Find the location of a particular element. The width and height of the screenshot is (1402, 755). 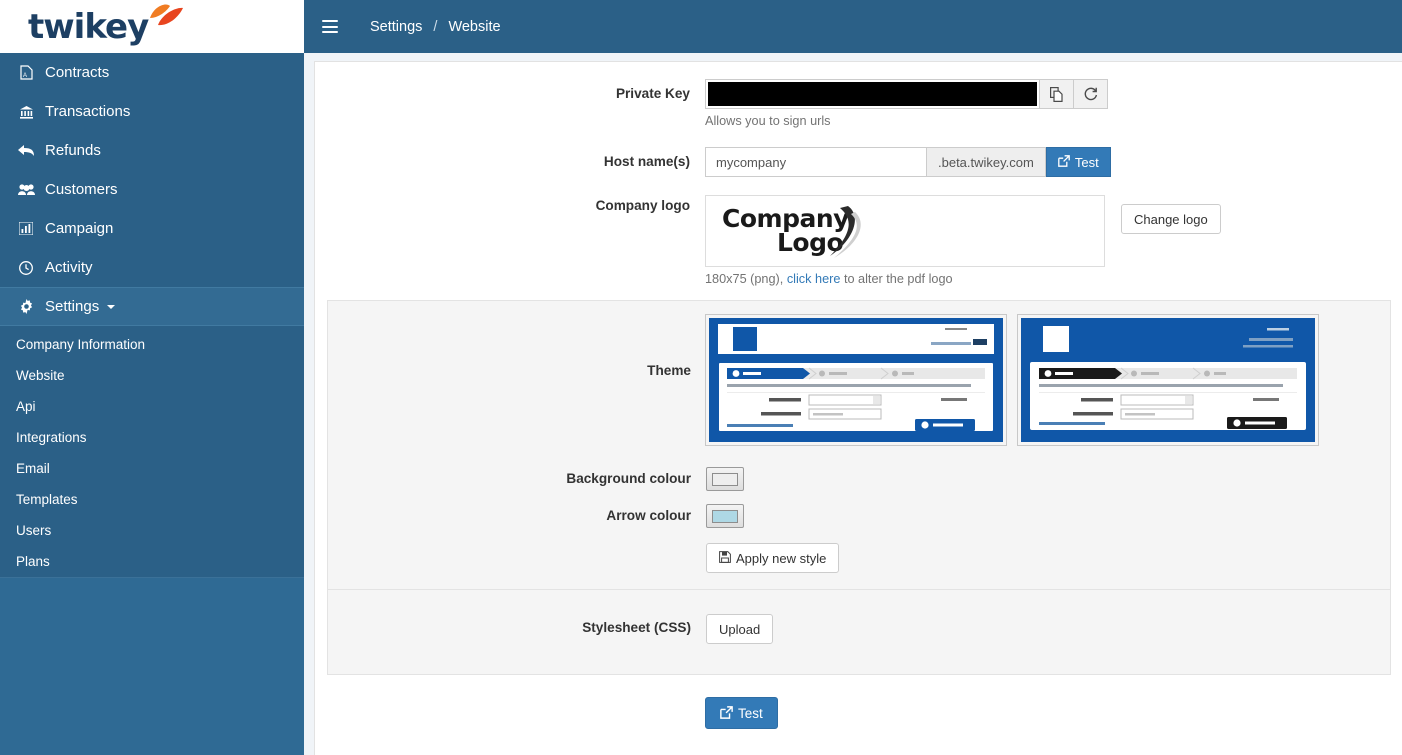

sidebar-item-contracts: A Contracts is located at coordinates (152, 72).